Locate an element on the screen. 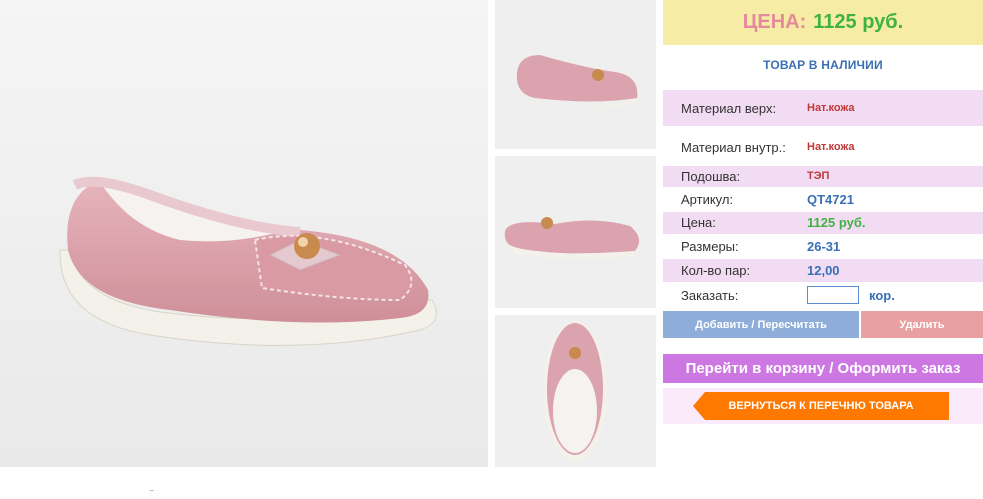 The image size is (983, 499). back-button-container: ВЕРНУТЬСЯ К ПЕРЕЧНЮ ТОВАРА is located at coordinates (823, 406).